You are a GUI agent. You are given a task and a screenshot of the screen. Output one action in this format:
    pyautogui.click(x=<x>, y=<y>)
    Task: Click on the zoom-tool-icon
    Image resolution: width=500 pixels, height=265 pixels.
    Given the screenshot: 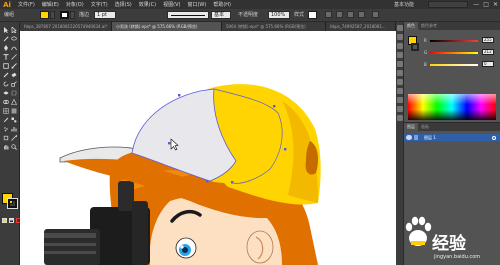 What is the action you would take?
    pyautogui.click(x=13, y=146)
    